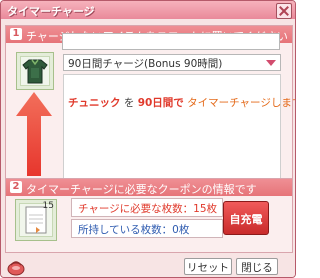 Image resolution: width=320 pixels, height=278 pixels. I want to click on bag-icon, so click(16, 268).